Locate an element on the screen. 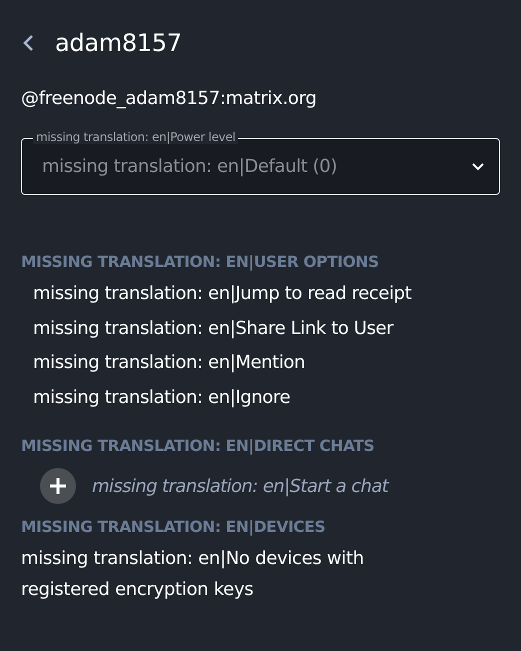 This screenshot has height=651, width=521. user-id: @freenode_adam8157:matrix.org is located at coordinates (169, 98).